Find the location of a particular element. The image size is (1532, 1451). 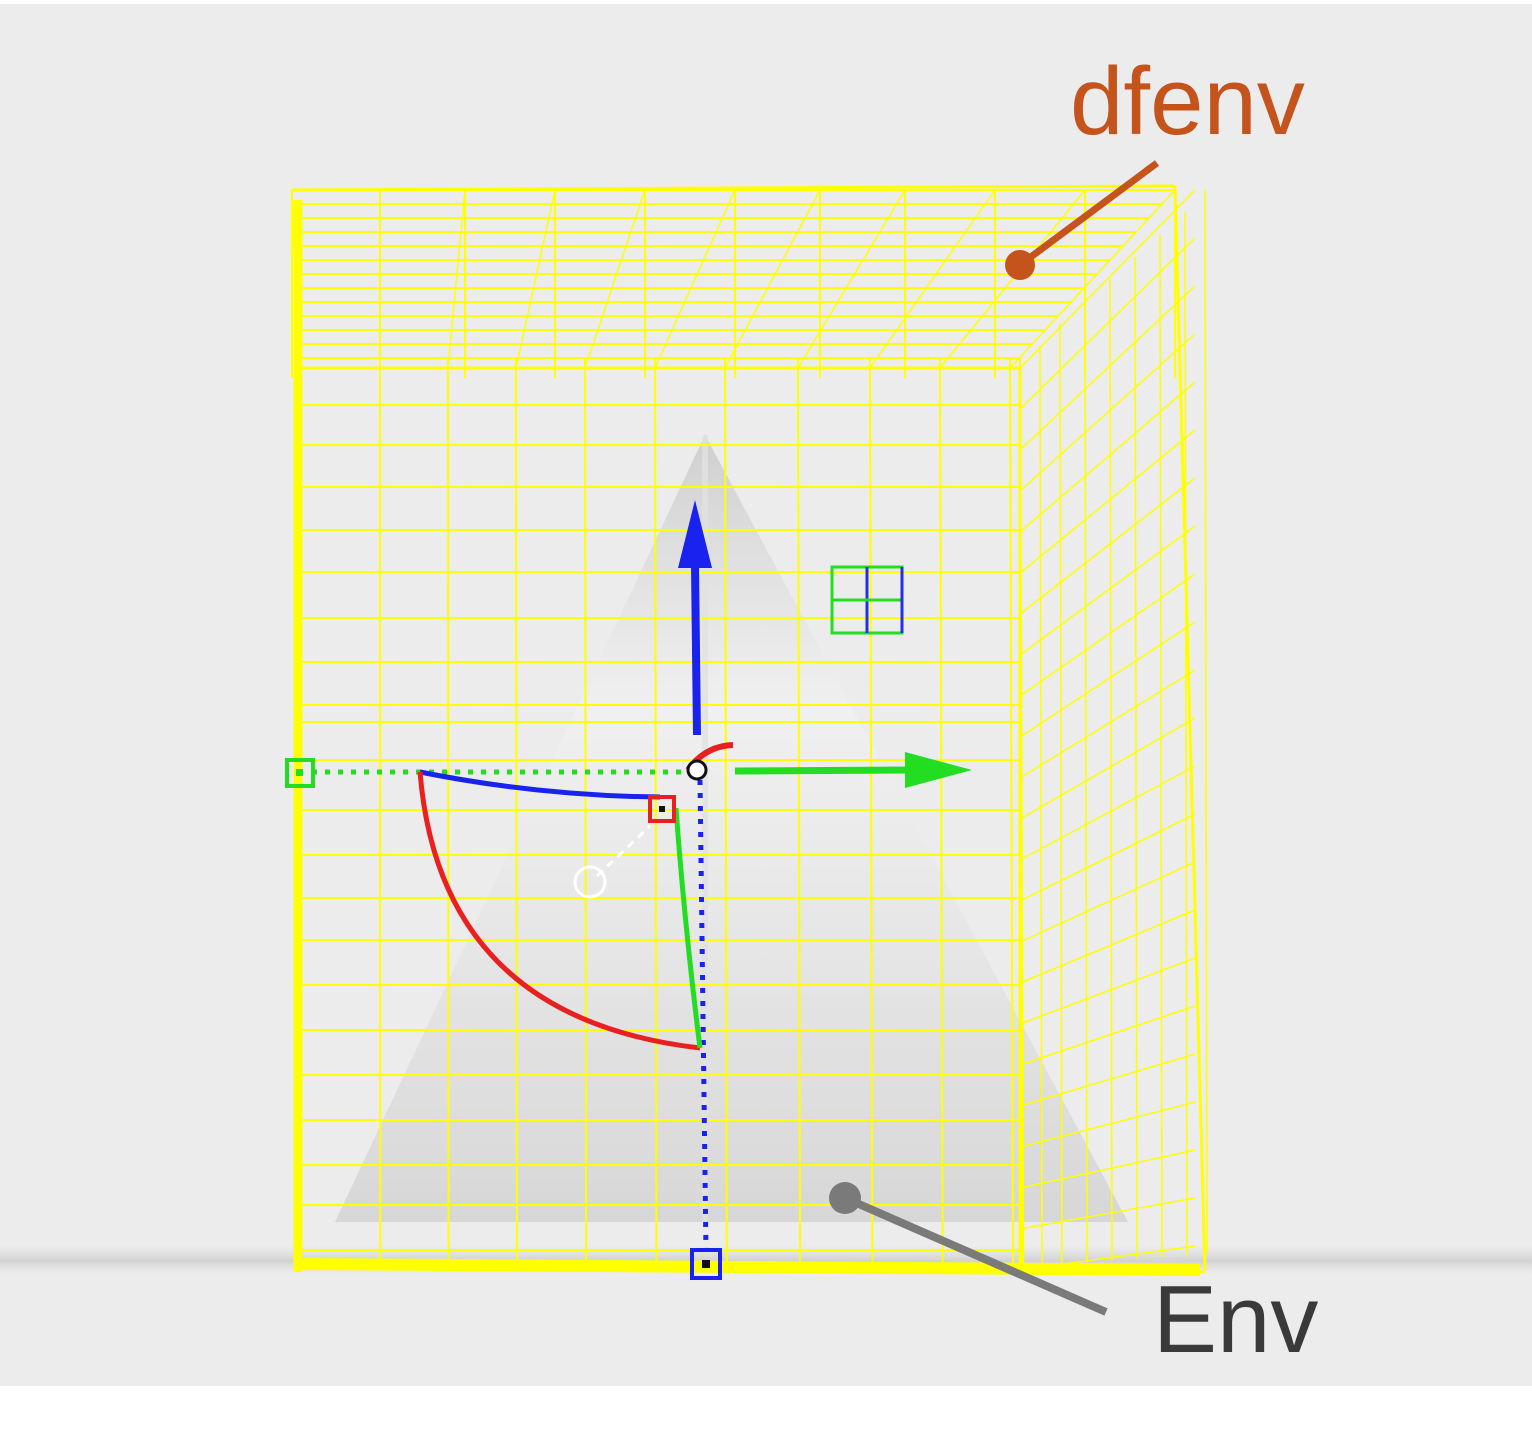

callout-dfenv-dot is located at coordinates (1020, 265).